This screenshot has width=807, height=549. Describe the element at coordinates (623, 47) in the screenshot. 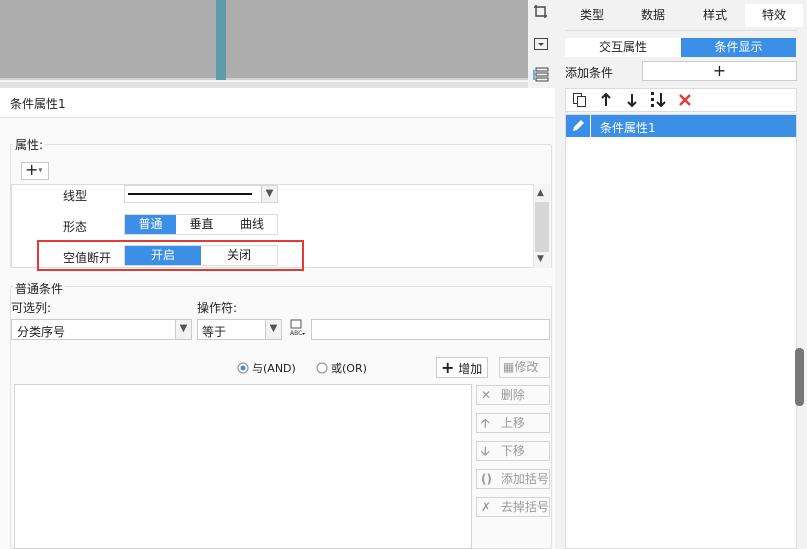

I see `subtab-interaction: 交互属性` at that location.